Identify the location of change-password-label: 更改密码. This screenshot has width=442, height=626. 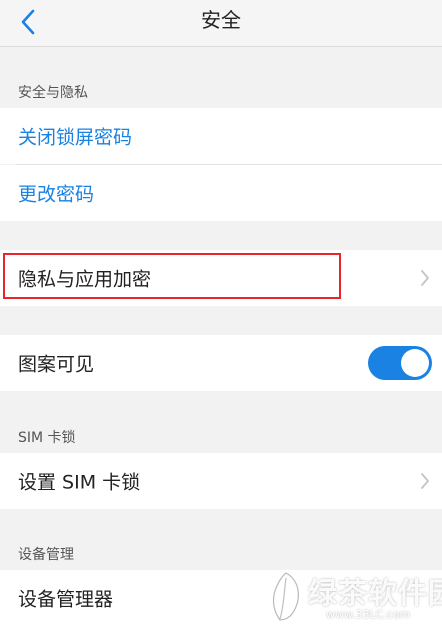
(56, 194).